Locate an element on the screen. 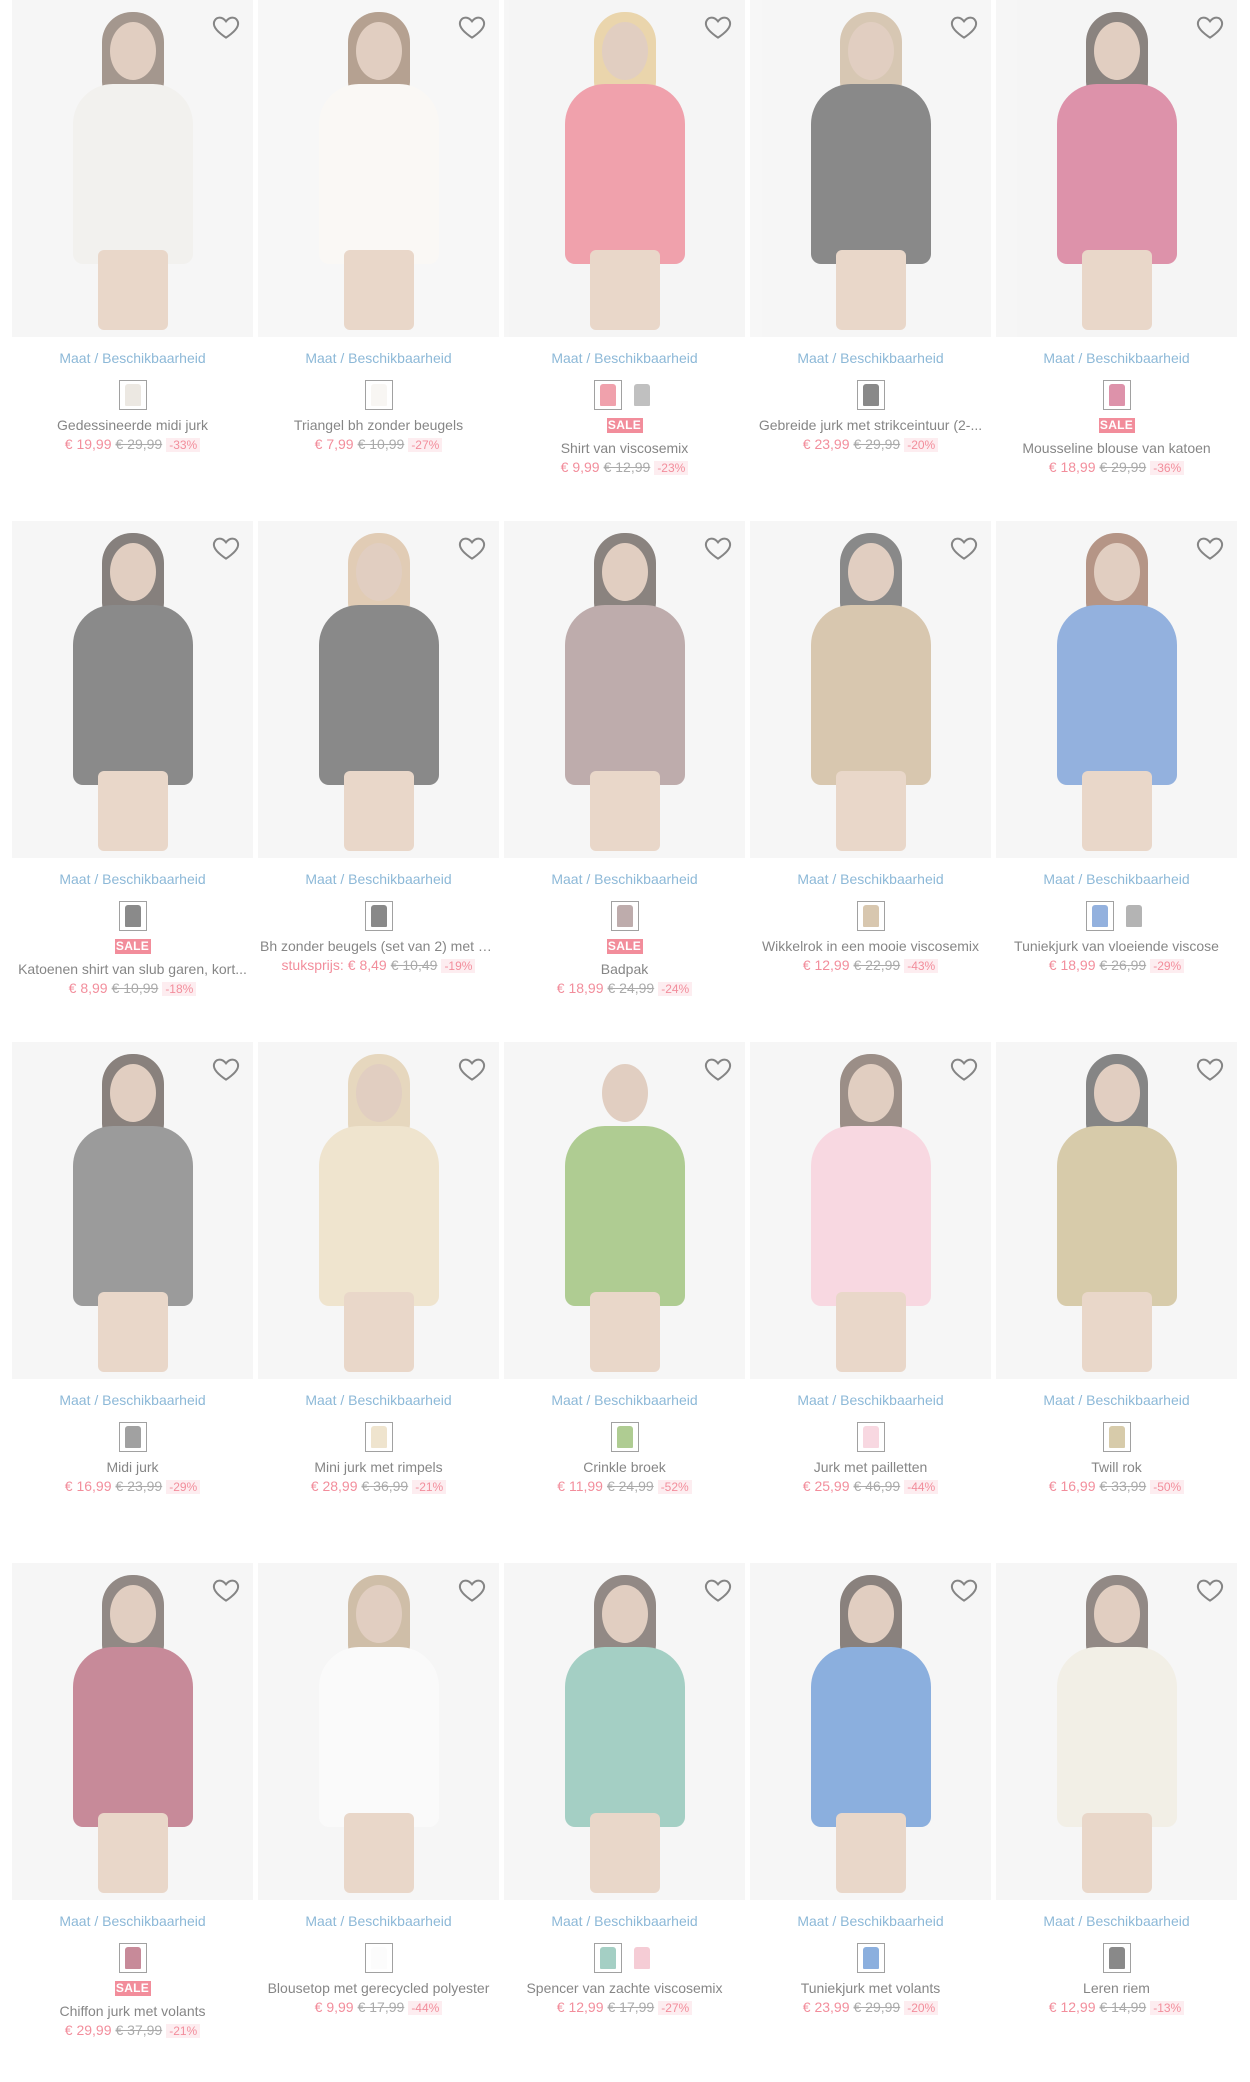 This screenshot has height=2082, width=1250. product-name: Triangel bh zonder beugels is located at coordinates (378, 425).